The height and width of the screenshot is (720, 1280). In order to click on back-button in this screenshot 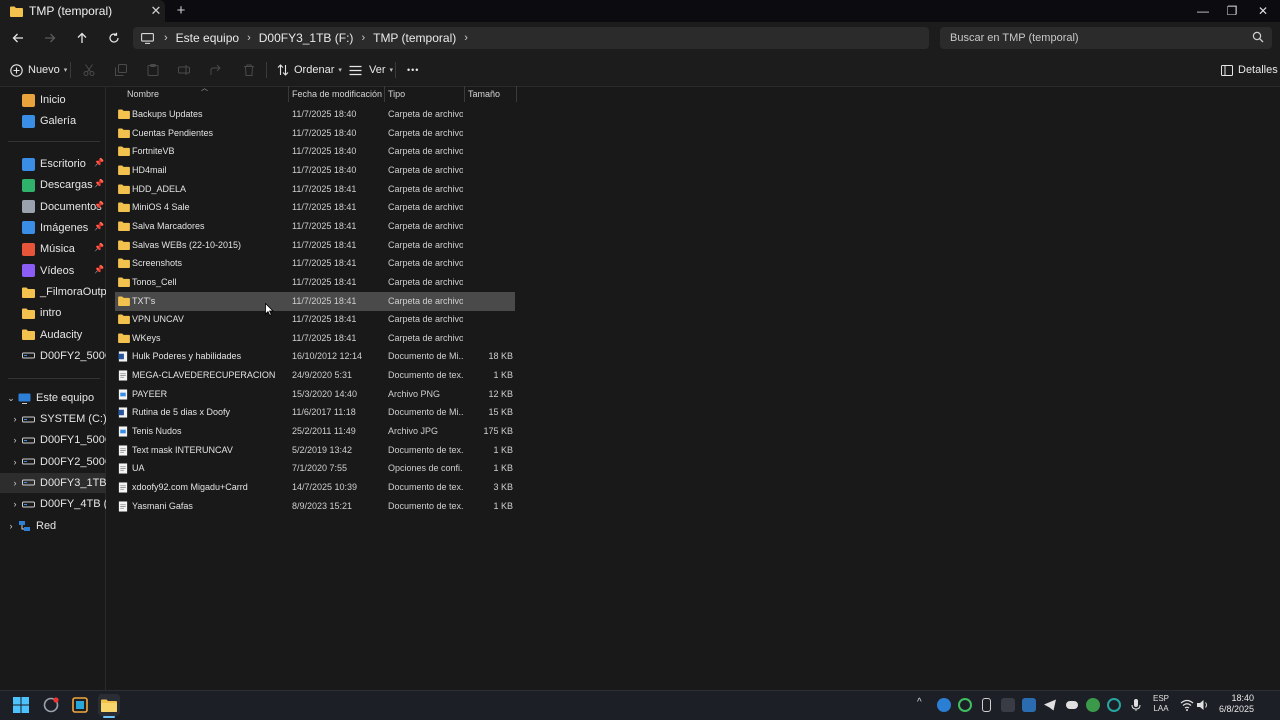, I will do `click(18, 38)`.